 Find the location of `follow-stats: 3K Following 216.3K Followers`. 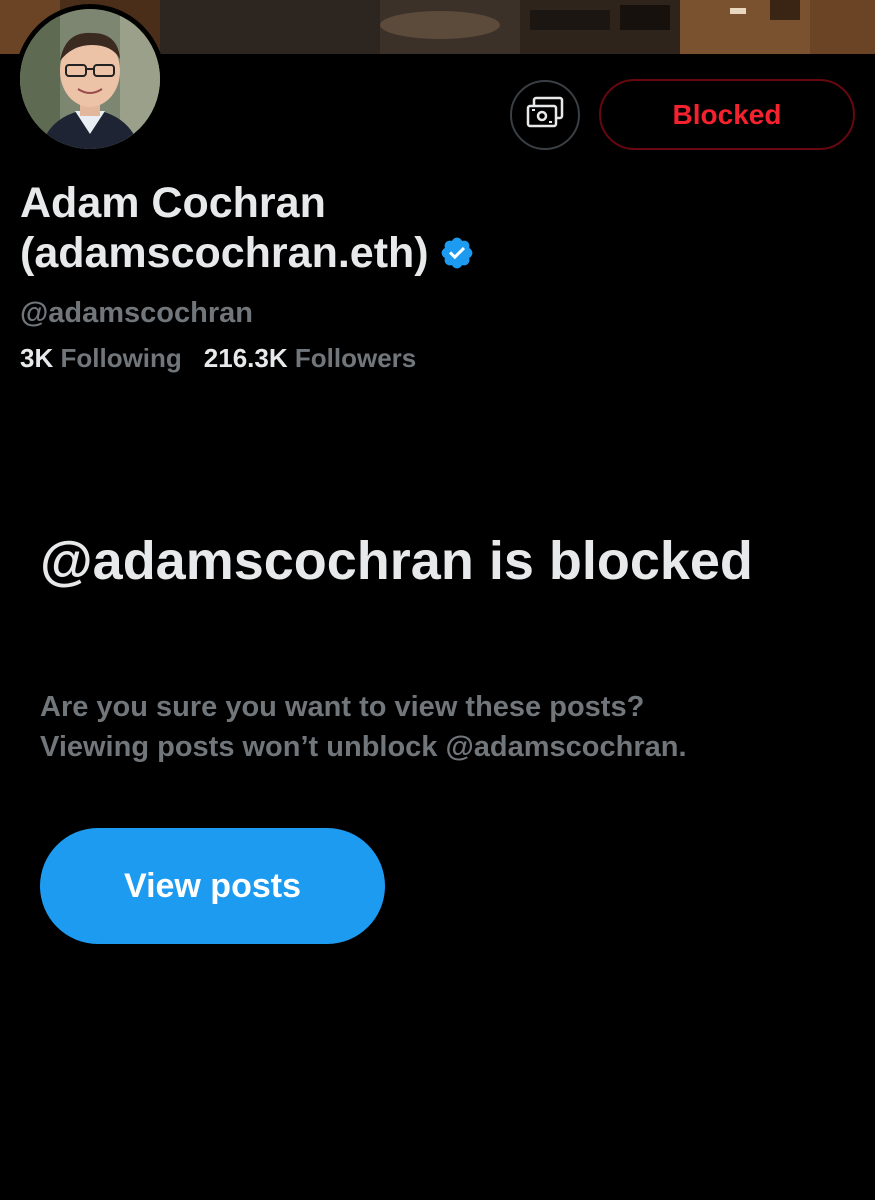

follow-stats: 3K Following 216.3K Followers is located at coordinates (218, 358).